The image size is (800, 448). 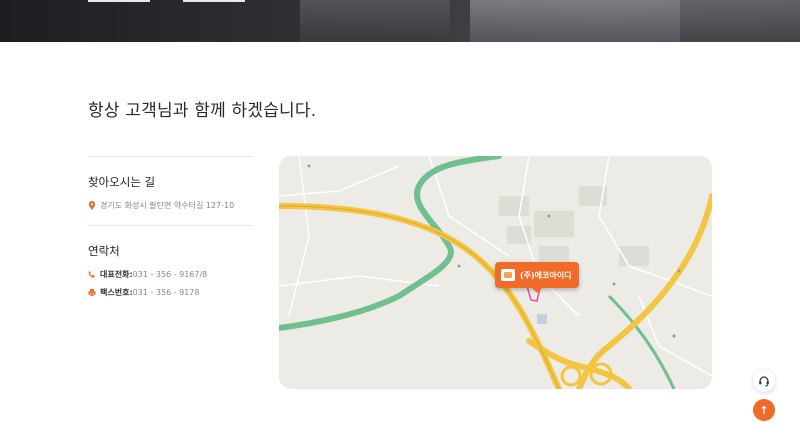 What do you see at coordinates (167, 205) in the screenshot?
I see `address-text: 경기도 화성시 팔탄면 약수터길 127-10` at bounding box center [167, 205].